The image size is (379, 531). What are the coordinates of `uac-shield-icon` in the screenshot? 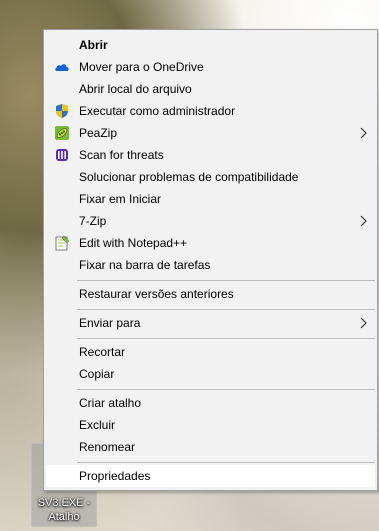 It's located at (62, 111).